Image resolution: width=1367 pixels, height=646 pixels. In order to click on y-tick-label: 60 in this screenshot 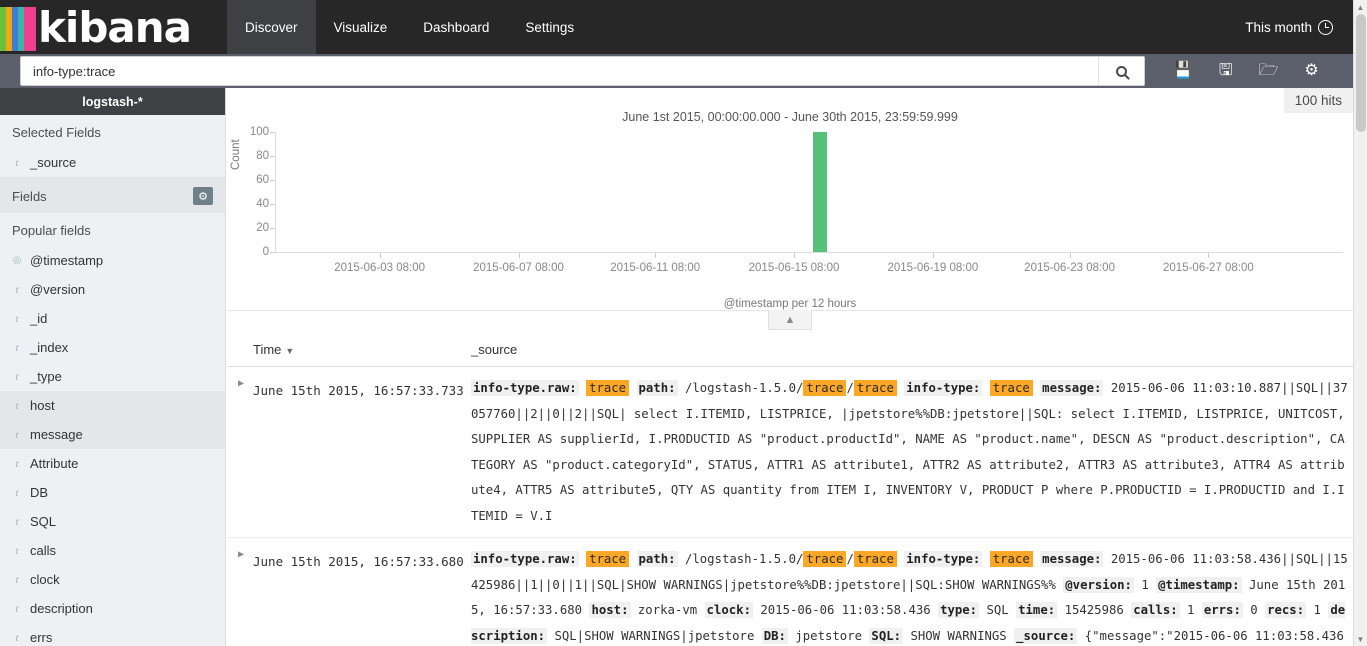, I will do `click(262, 180)`.